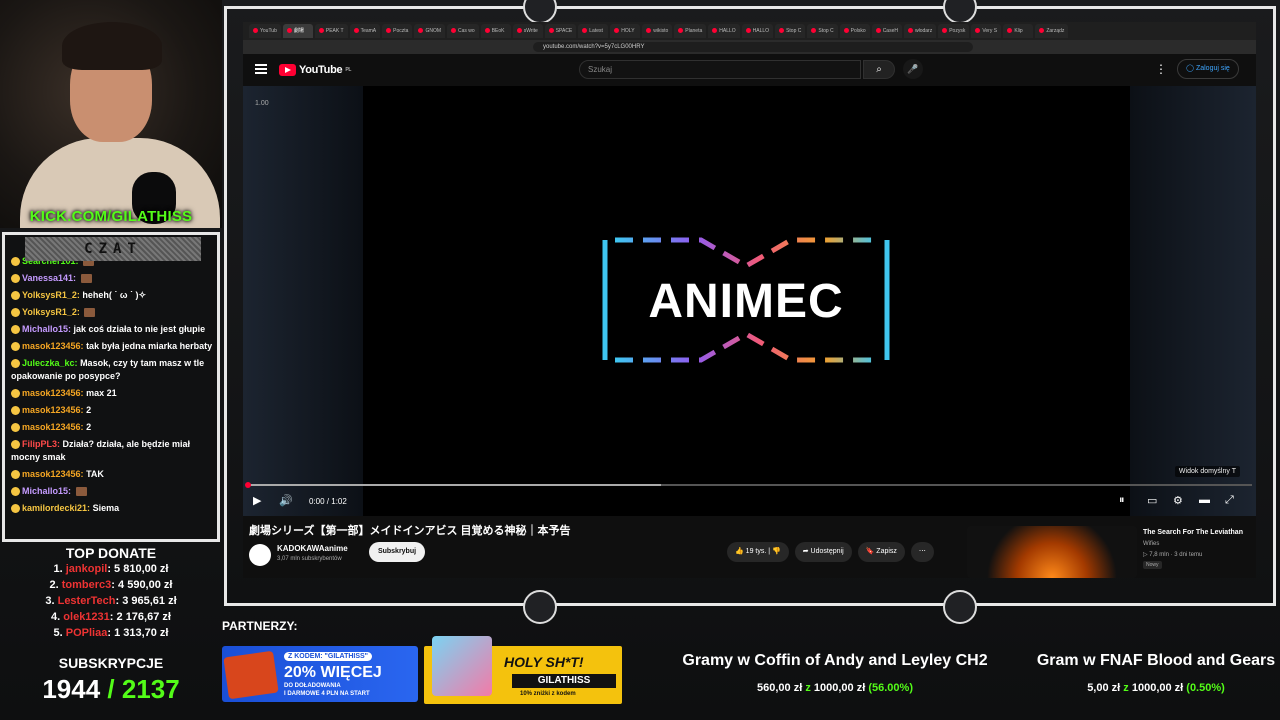  What do you see at coordinates (15, 279) in the screenshot?
I see `chat-badge-icon` at bounding box center [15, 279].